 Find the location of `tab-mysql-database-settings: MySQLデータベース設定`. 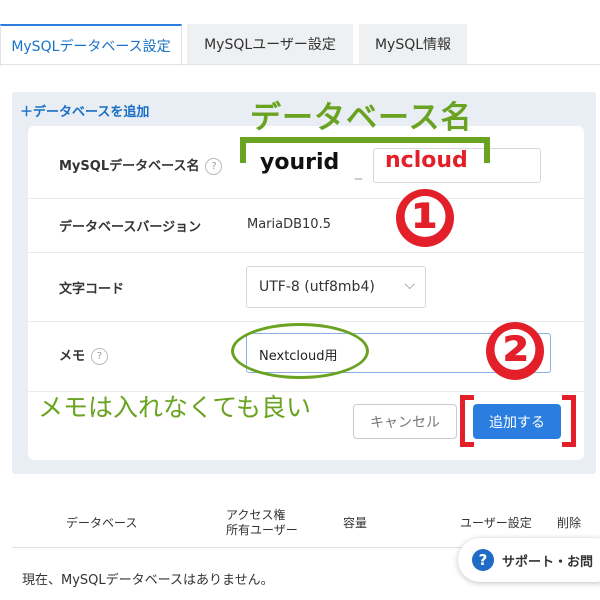

tab-mysql-database-settings: MySQLデータベース設定 is located at coordinates (91, 45).